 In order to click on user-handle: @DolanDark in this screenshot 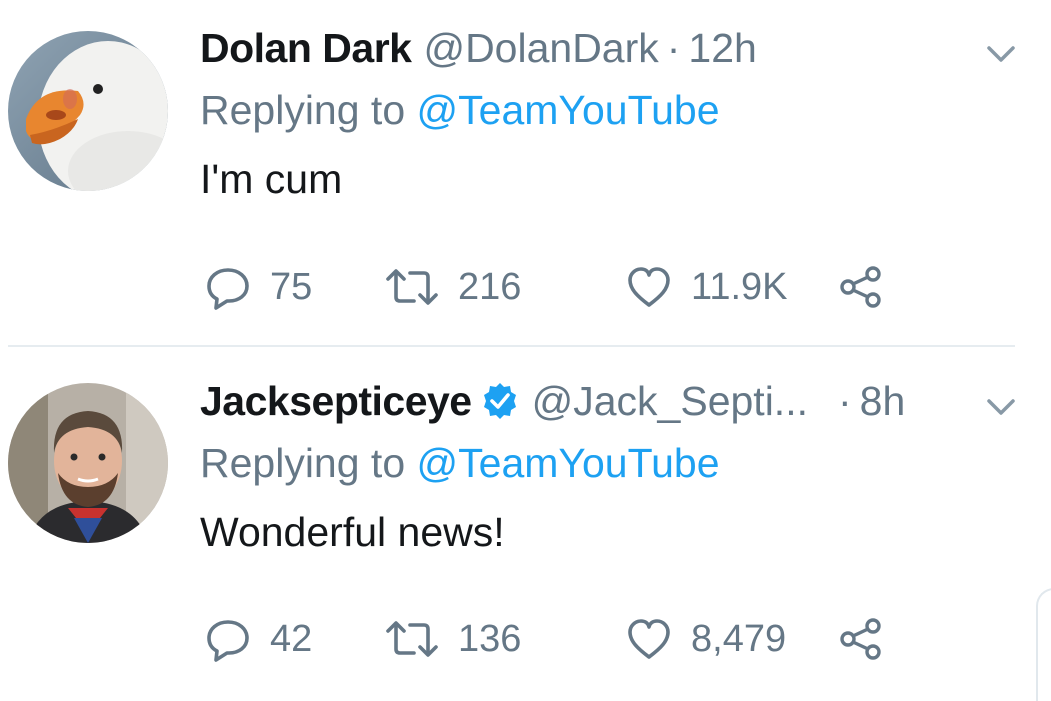, I will do `click(540, 48)`.